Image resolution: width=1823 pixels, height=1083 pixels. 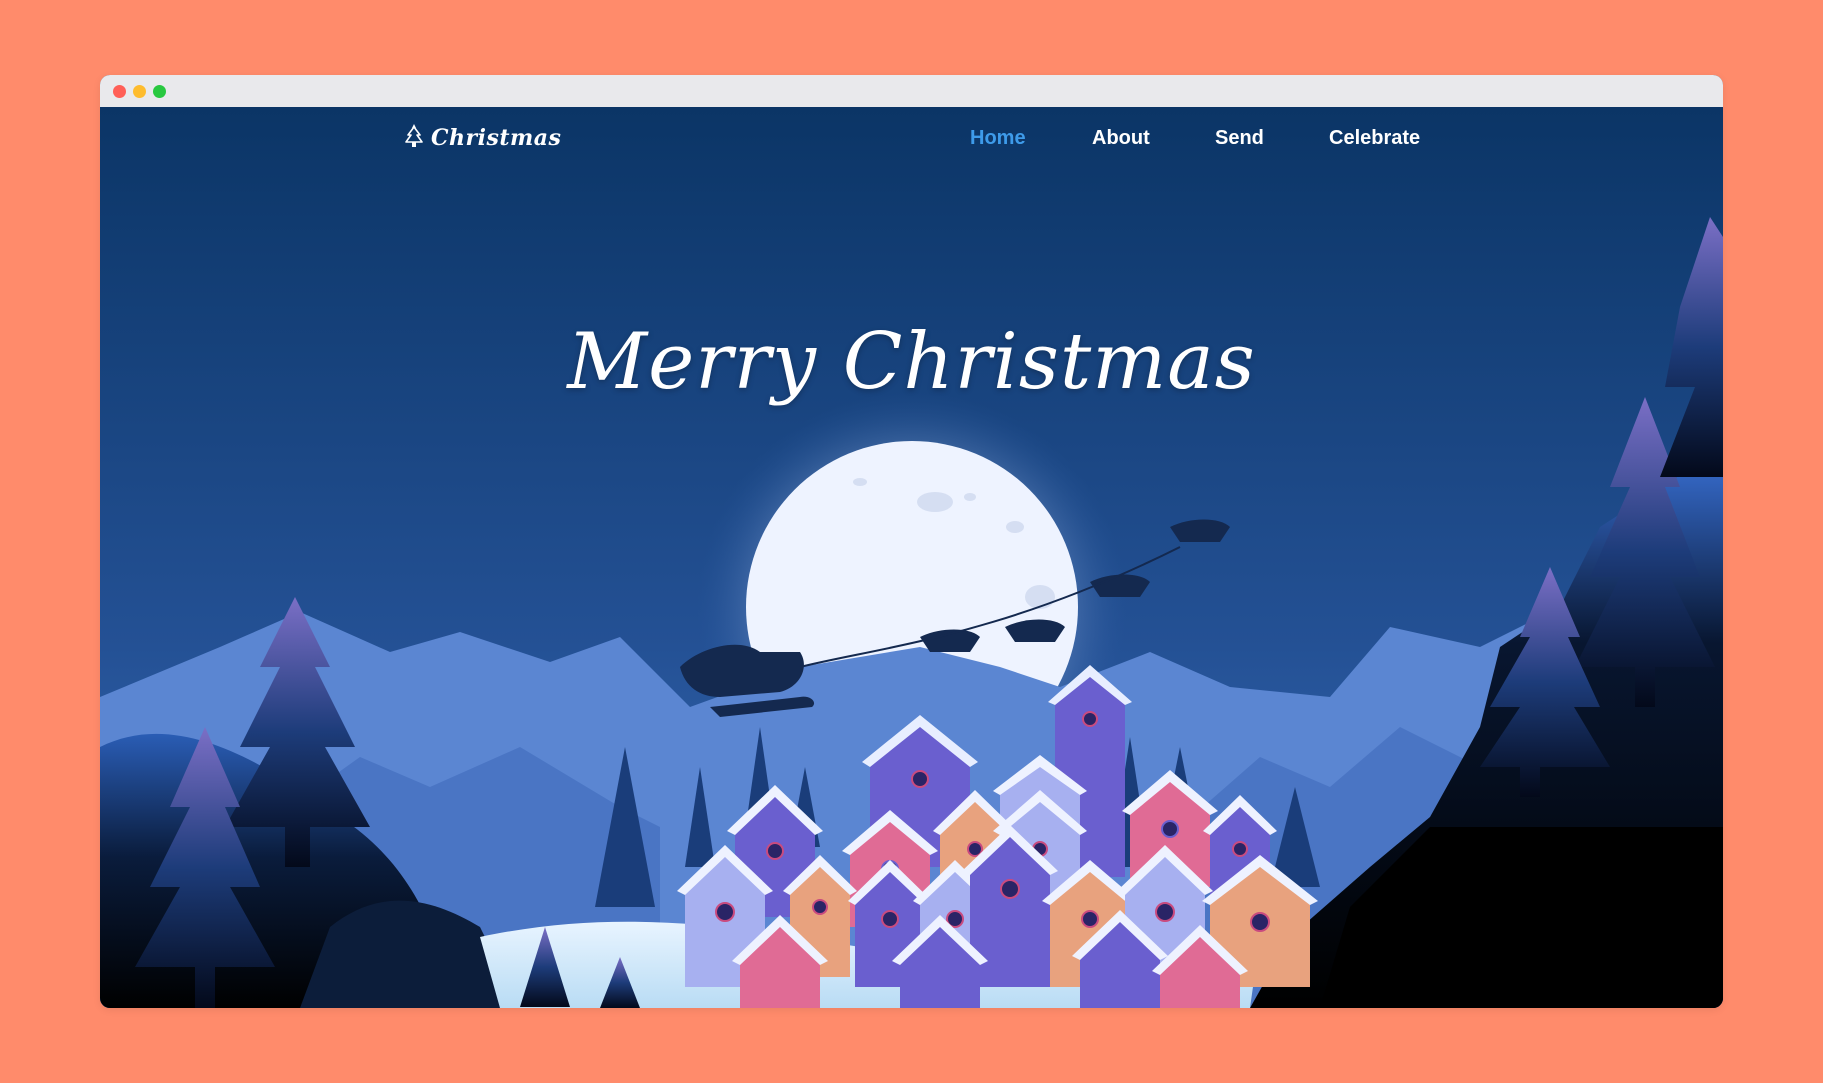 What do you see at coordinates (496, 138) in the screenshot?
I see `brand-name: Christmas` at bounding box center [496, 138].